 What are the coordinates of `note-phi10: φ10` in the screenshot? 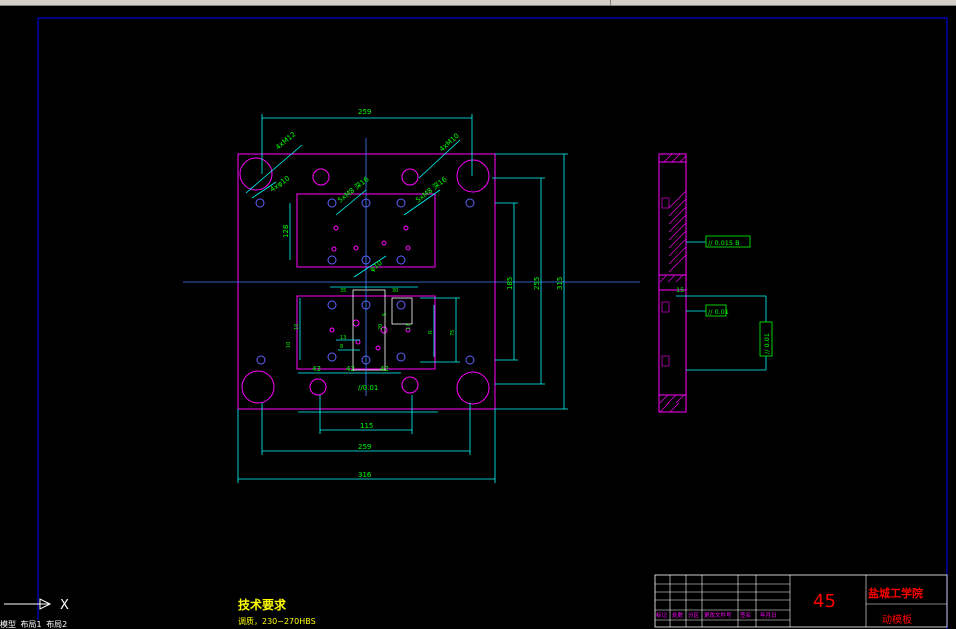 It's located at (376, 266).